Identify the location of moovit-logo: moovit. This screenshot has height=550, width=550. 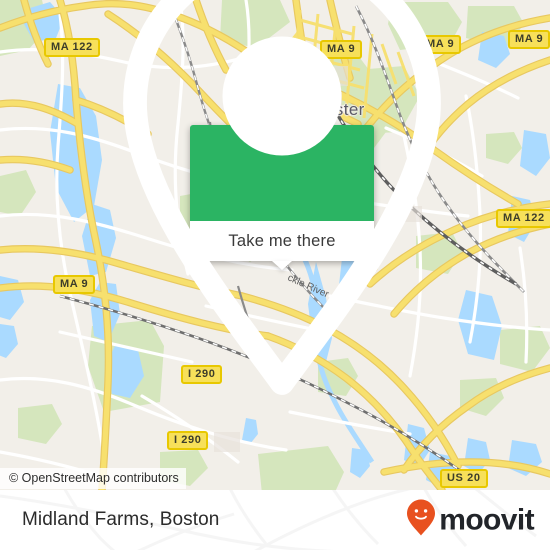
(470, 520).